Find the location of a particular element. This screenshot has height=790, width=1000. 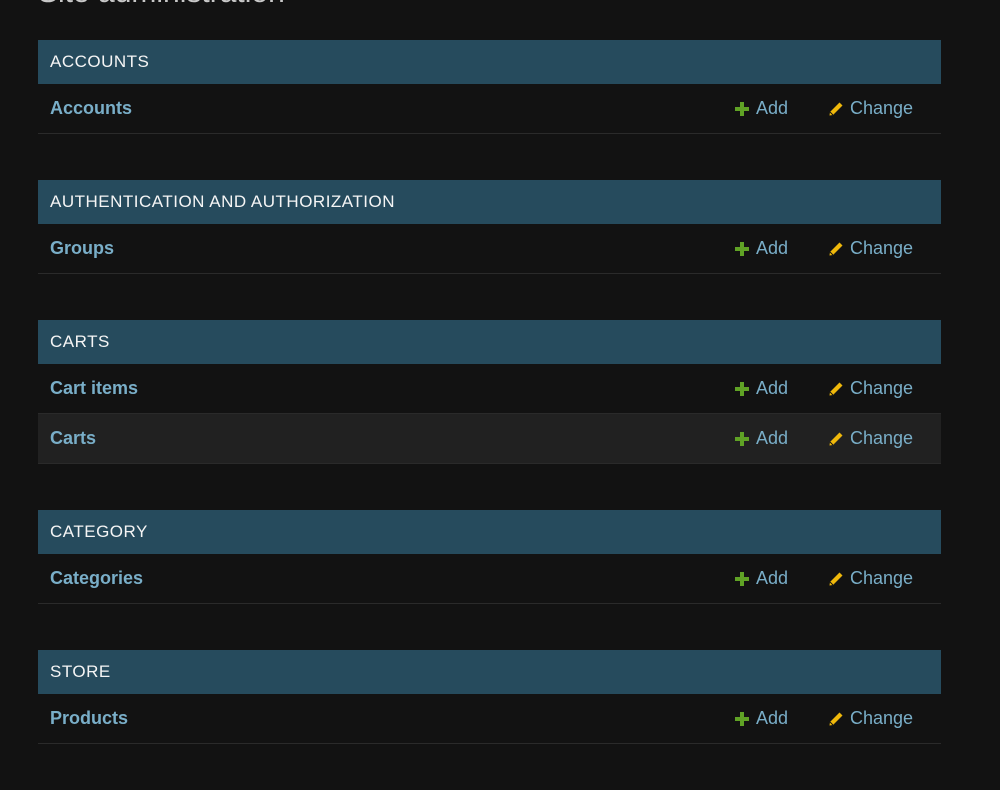

module-category: CATEGORY Categories Add Change is located at coordinates (489, 557).